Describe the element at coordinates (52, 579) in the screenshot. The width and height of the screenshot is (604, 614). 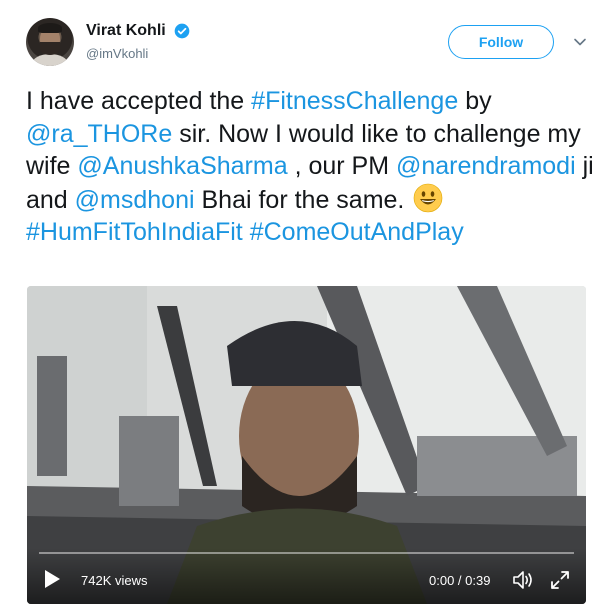
I see `play-icon` at that location.